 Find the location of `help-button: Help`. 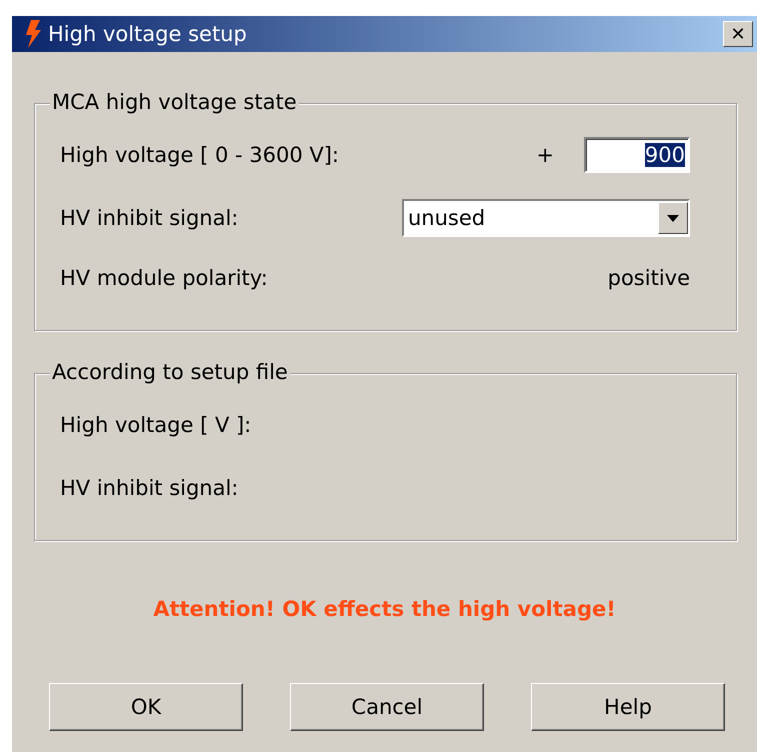

help-button: Help is located at coordinates (628, 707).